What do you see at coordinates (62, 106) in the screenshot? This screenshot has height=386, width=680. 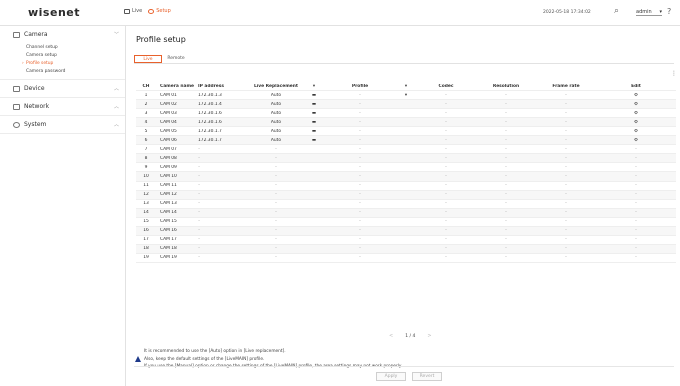 I see `sidebar-item-network: Network ︿` at bounding box center [62, 106].